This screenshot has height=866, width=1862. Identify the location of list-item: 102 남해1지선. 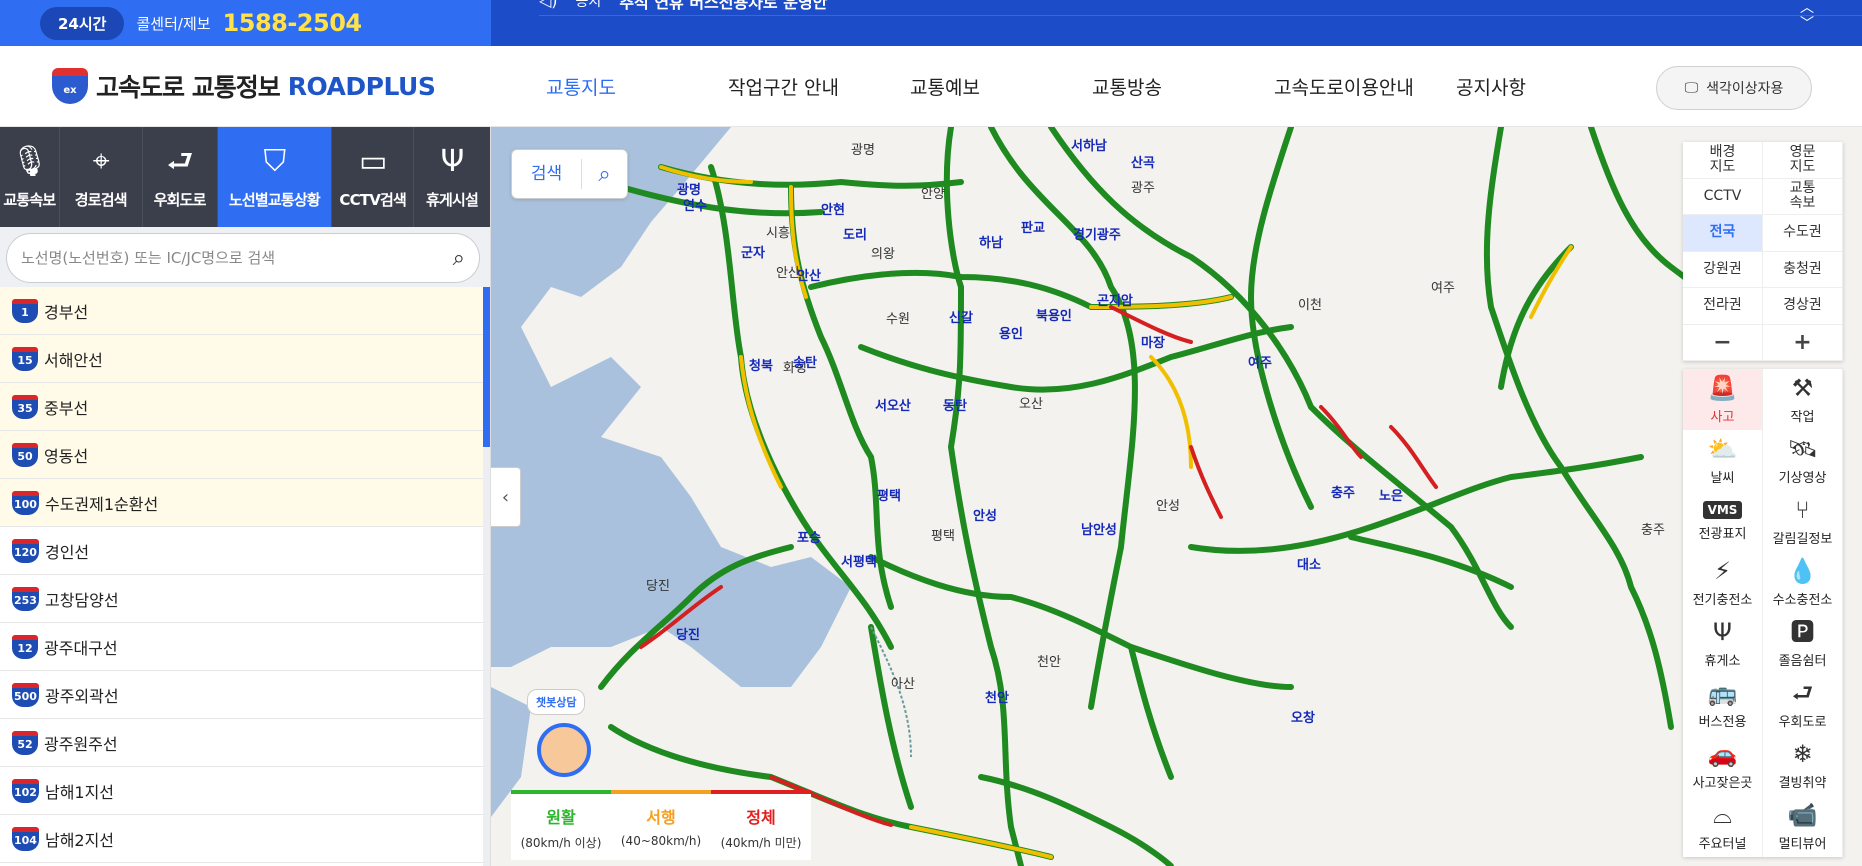
(242, 791).